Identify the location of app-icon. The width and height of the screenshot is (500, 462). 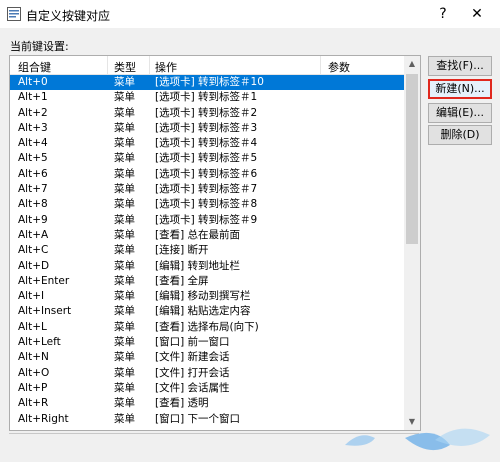
(14, 14).